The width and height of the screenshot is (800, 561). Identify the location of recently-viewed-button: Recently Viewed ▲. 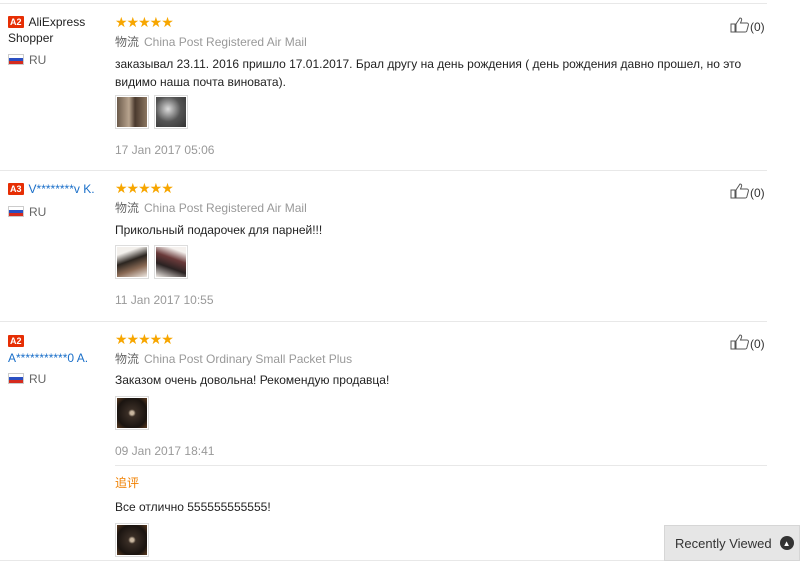
(732, 543).